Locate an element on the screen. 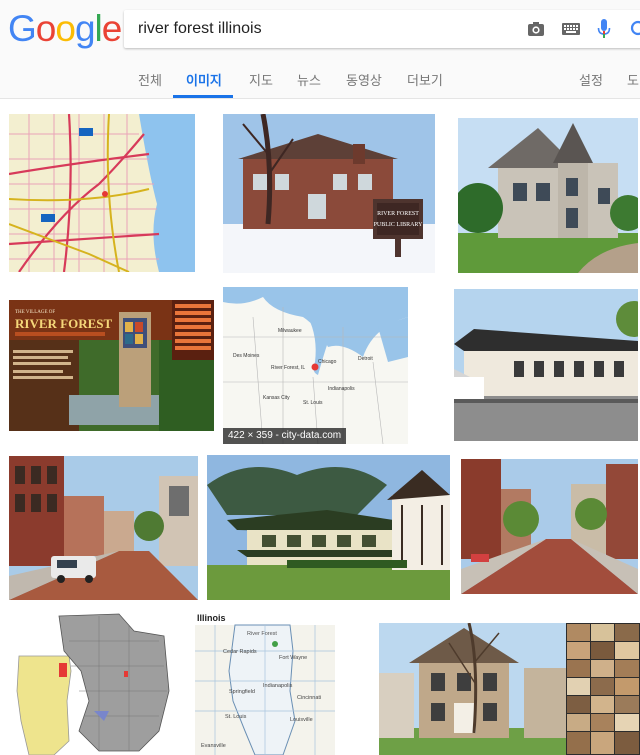 This screenshot has height=755, width=640. map-label-chicago: Chicago is located at coordinates (327, 362).